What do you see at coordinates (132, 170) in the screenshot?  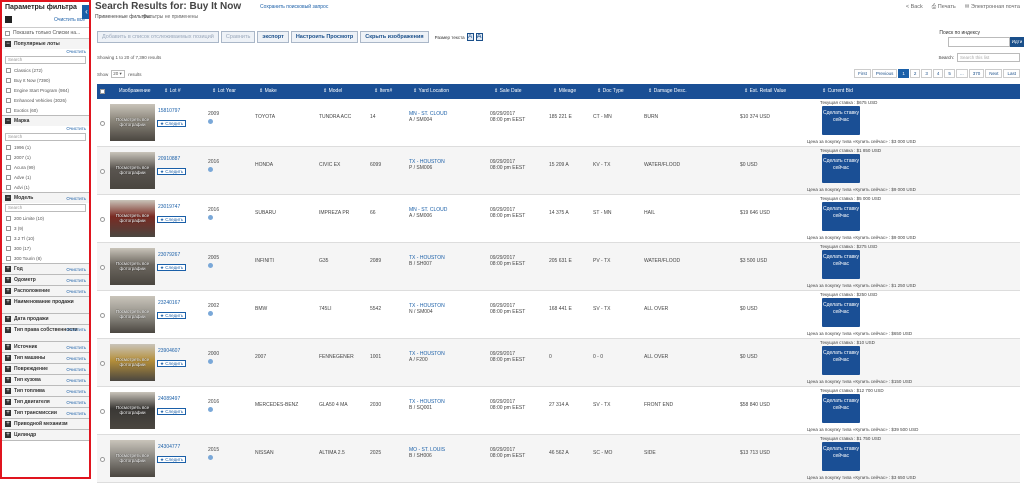 I see `vehicle-thumbnail: Посмотреть все фотографии` at bounding box center [132, 170].